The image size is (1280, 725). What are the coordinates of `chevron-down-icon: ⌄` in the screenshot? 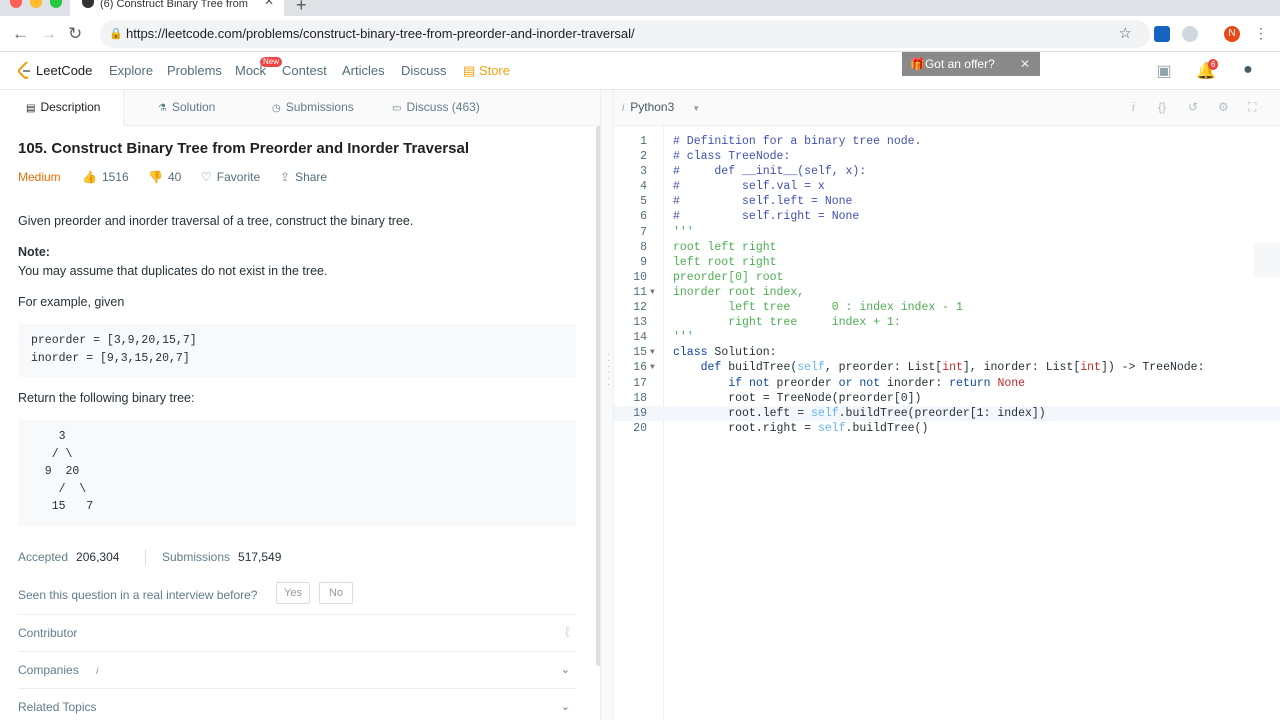 It's located at (565, 670).